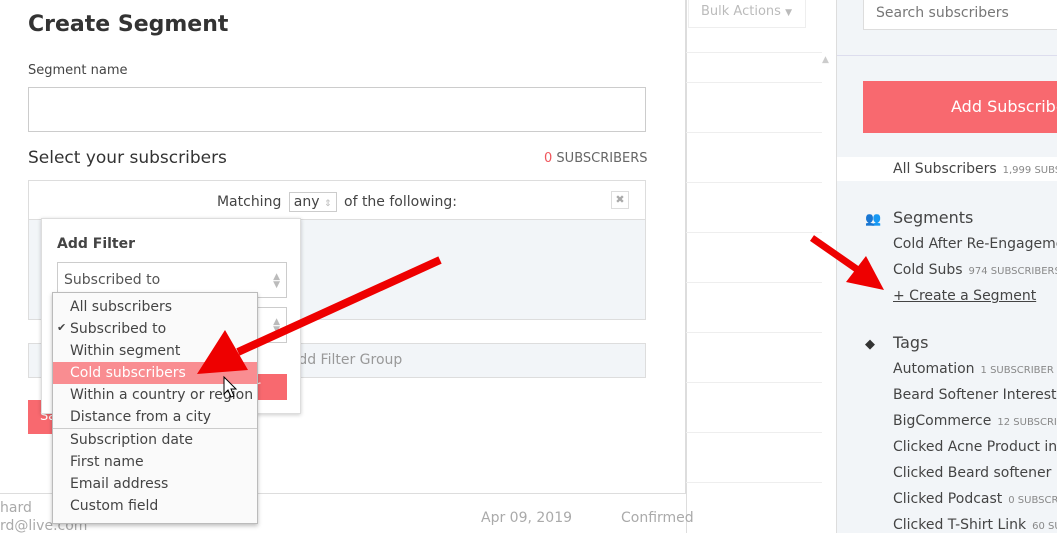 This screenshot has width=1057, height=534. I want to click on bulk-actions-button: Bulk Actions ▼, so click(747, 14).